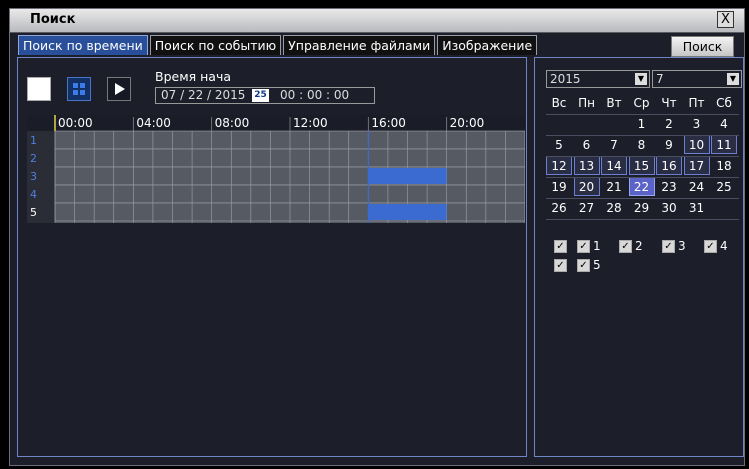 Image resolution: width=749 pixels, height=469 pixels. What do you see at coordinates (725, 19) in the screenshot?
I see `close-button: X` at bounding box center [725, 19].